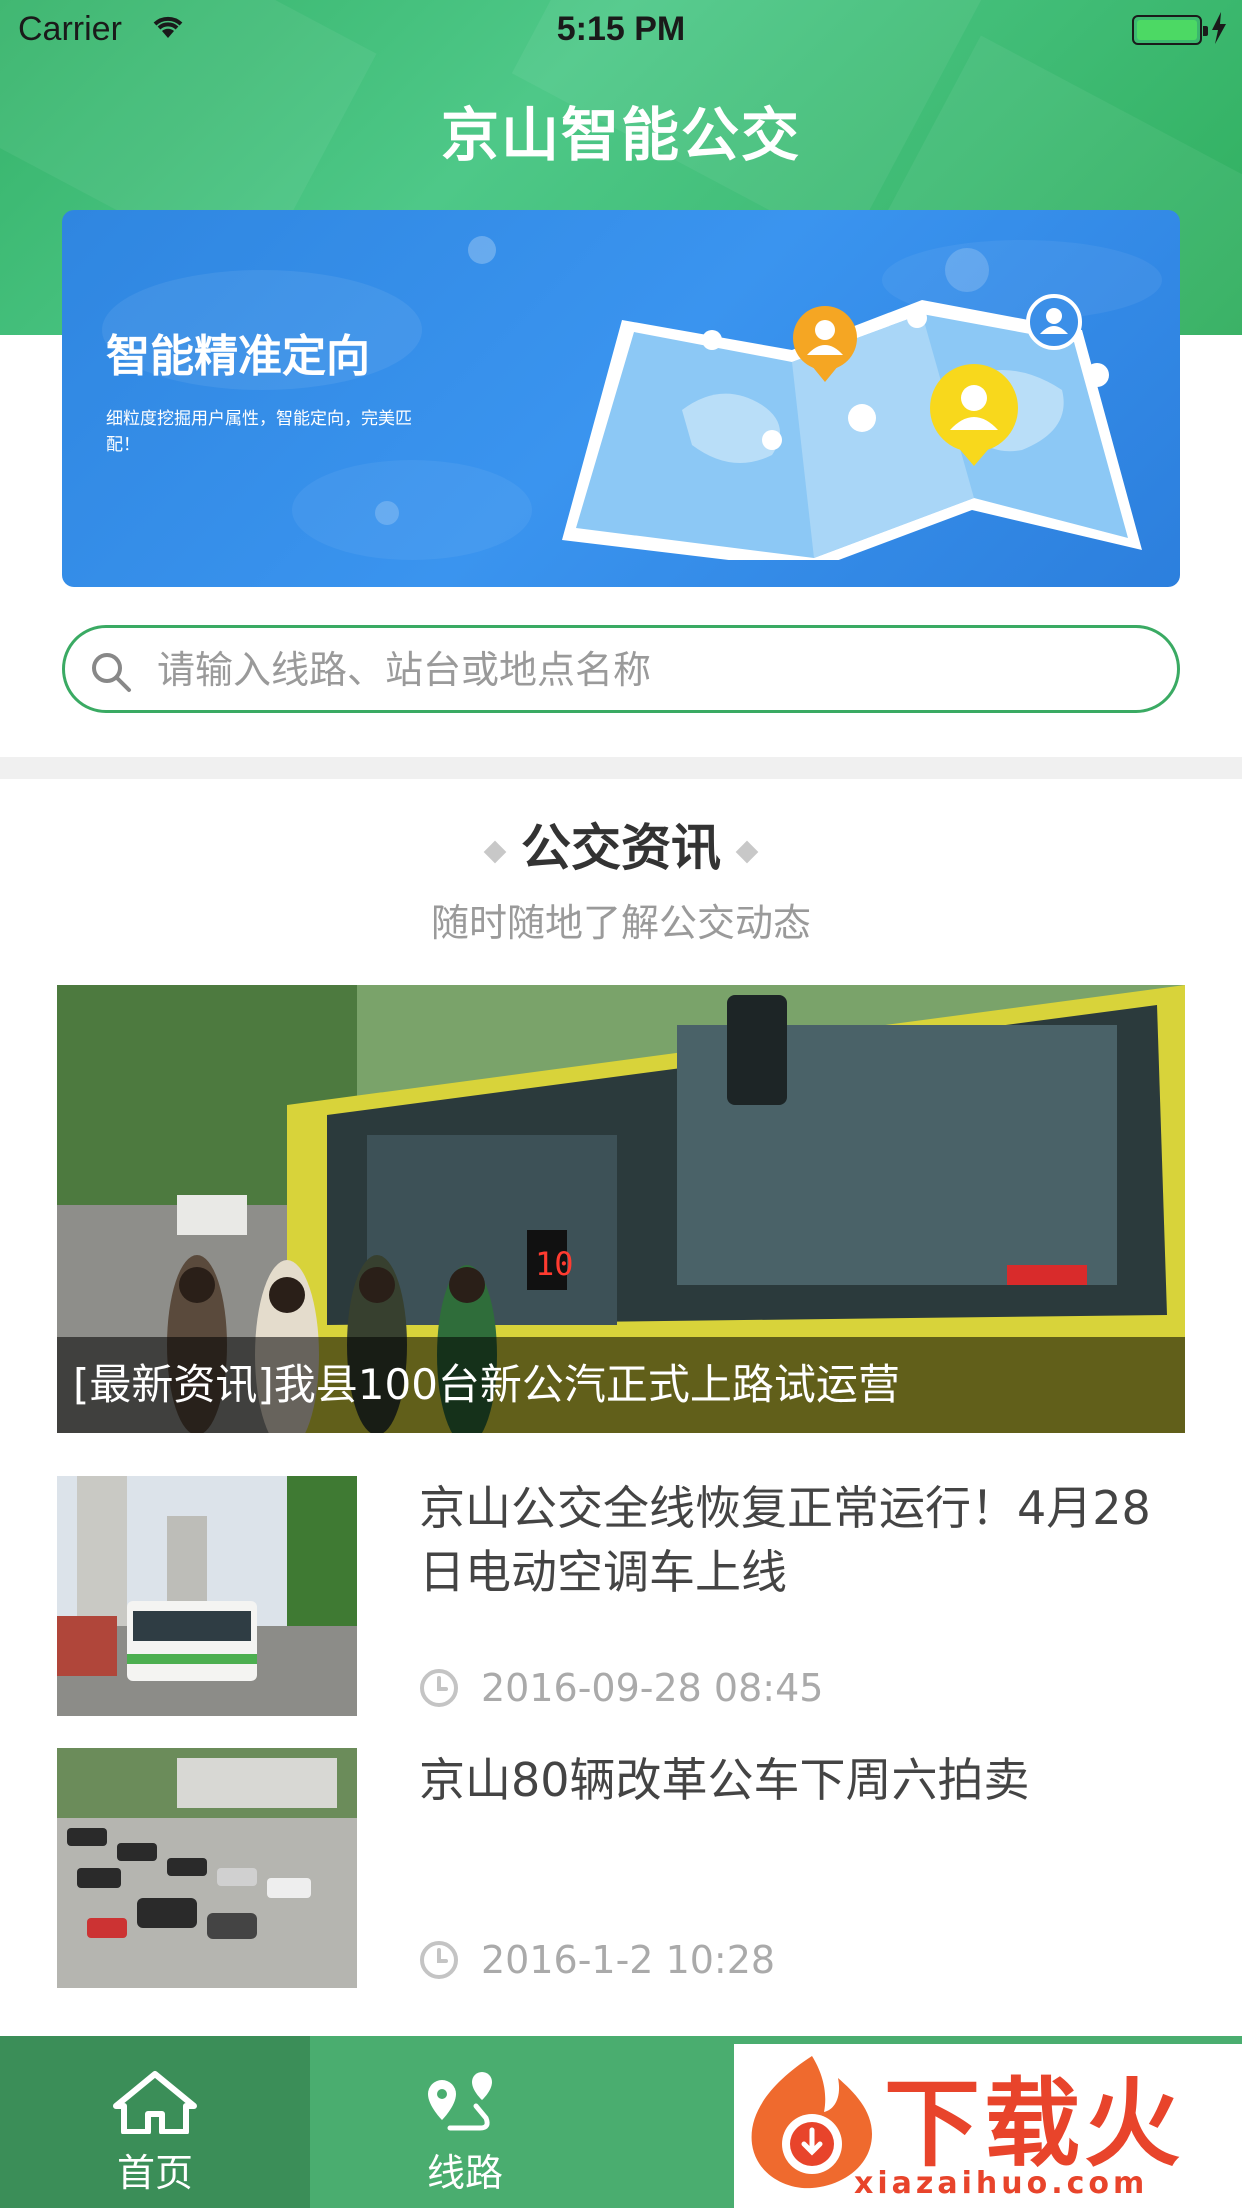 The width and height of the screenshot is (1242, 2208). Describe the element at coordinates (621, 768) in the screenshot. I see `section-divider` at that location.